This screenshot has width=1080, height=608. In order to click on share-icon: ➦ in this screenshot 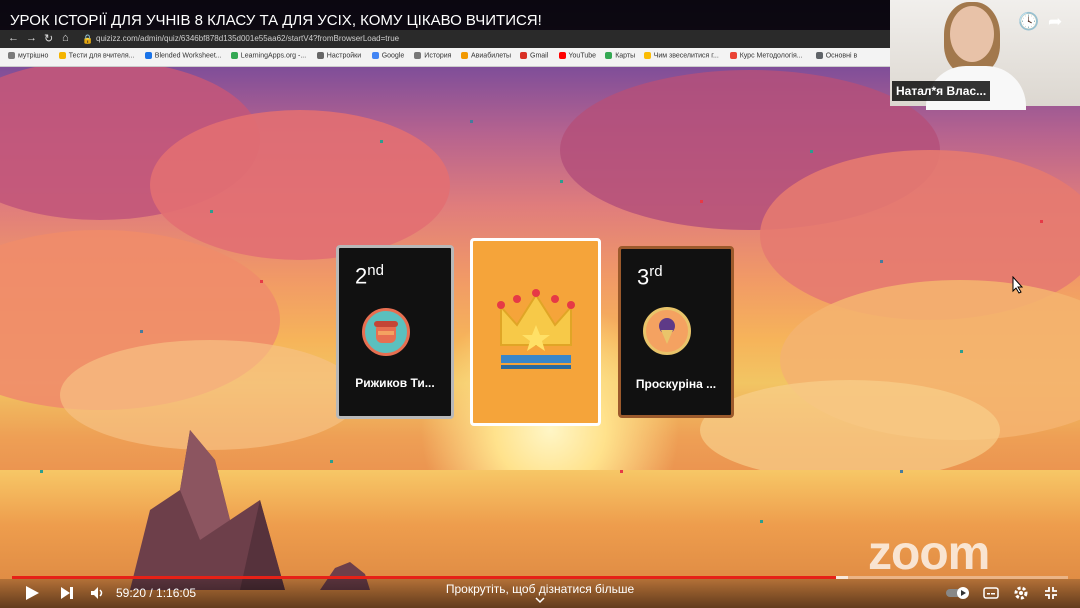, I will do `click(1055, 22)`.